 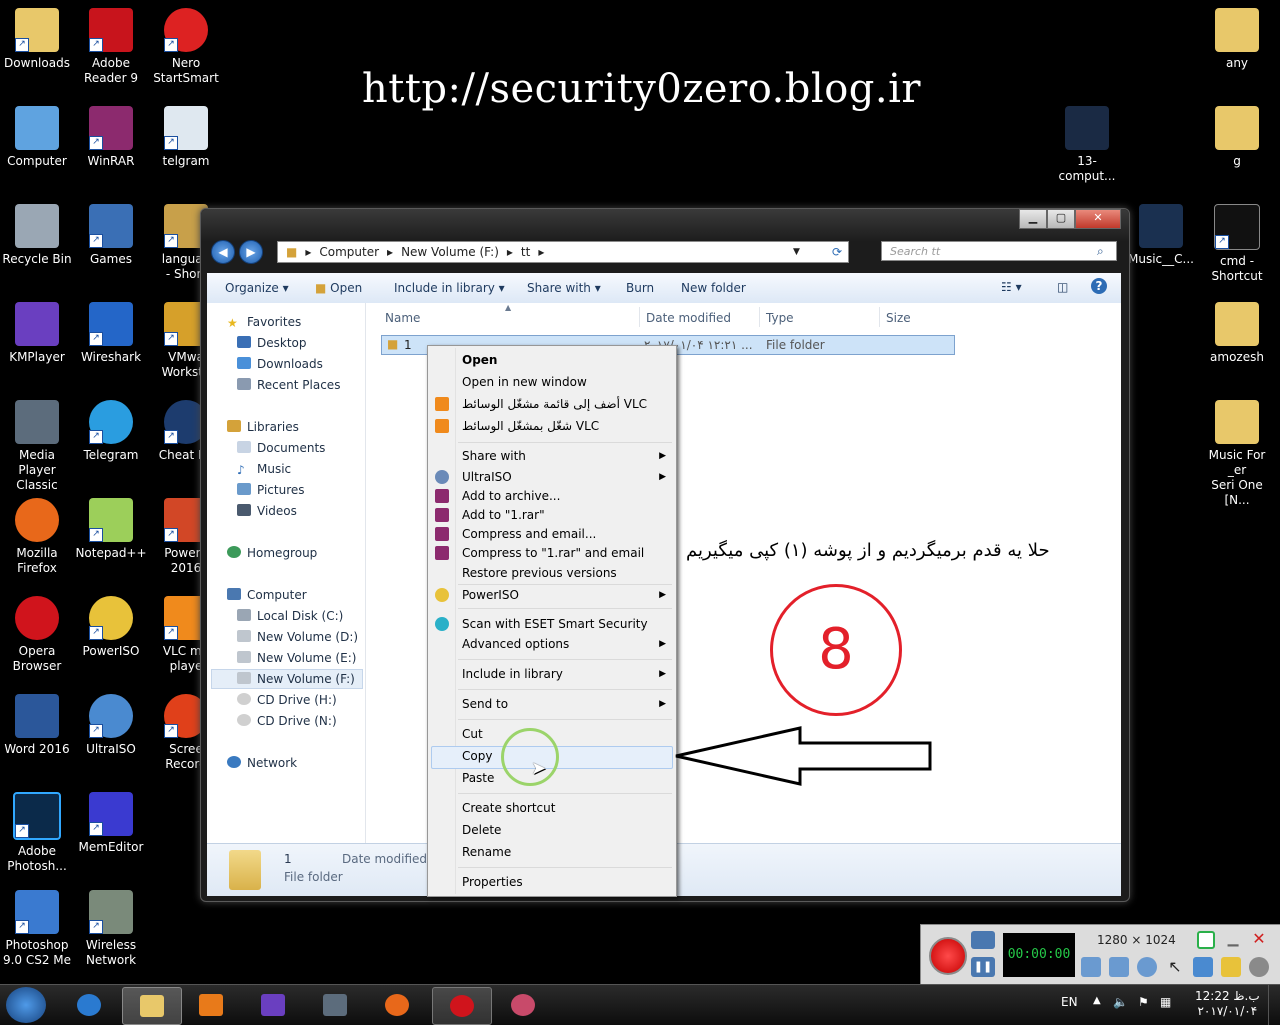 I want to click on desktop-icon-adobe-reader: ↗ Adobe Reader 9, so click(x=111, y=47).